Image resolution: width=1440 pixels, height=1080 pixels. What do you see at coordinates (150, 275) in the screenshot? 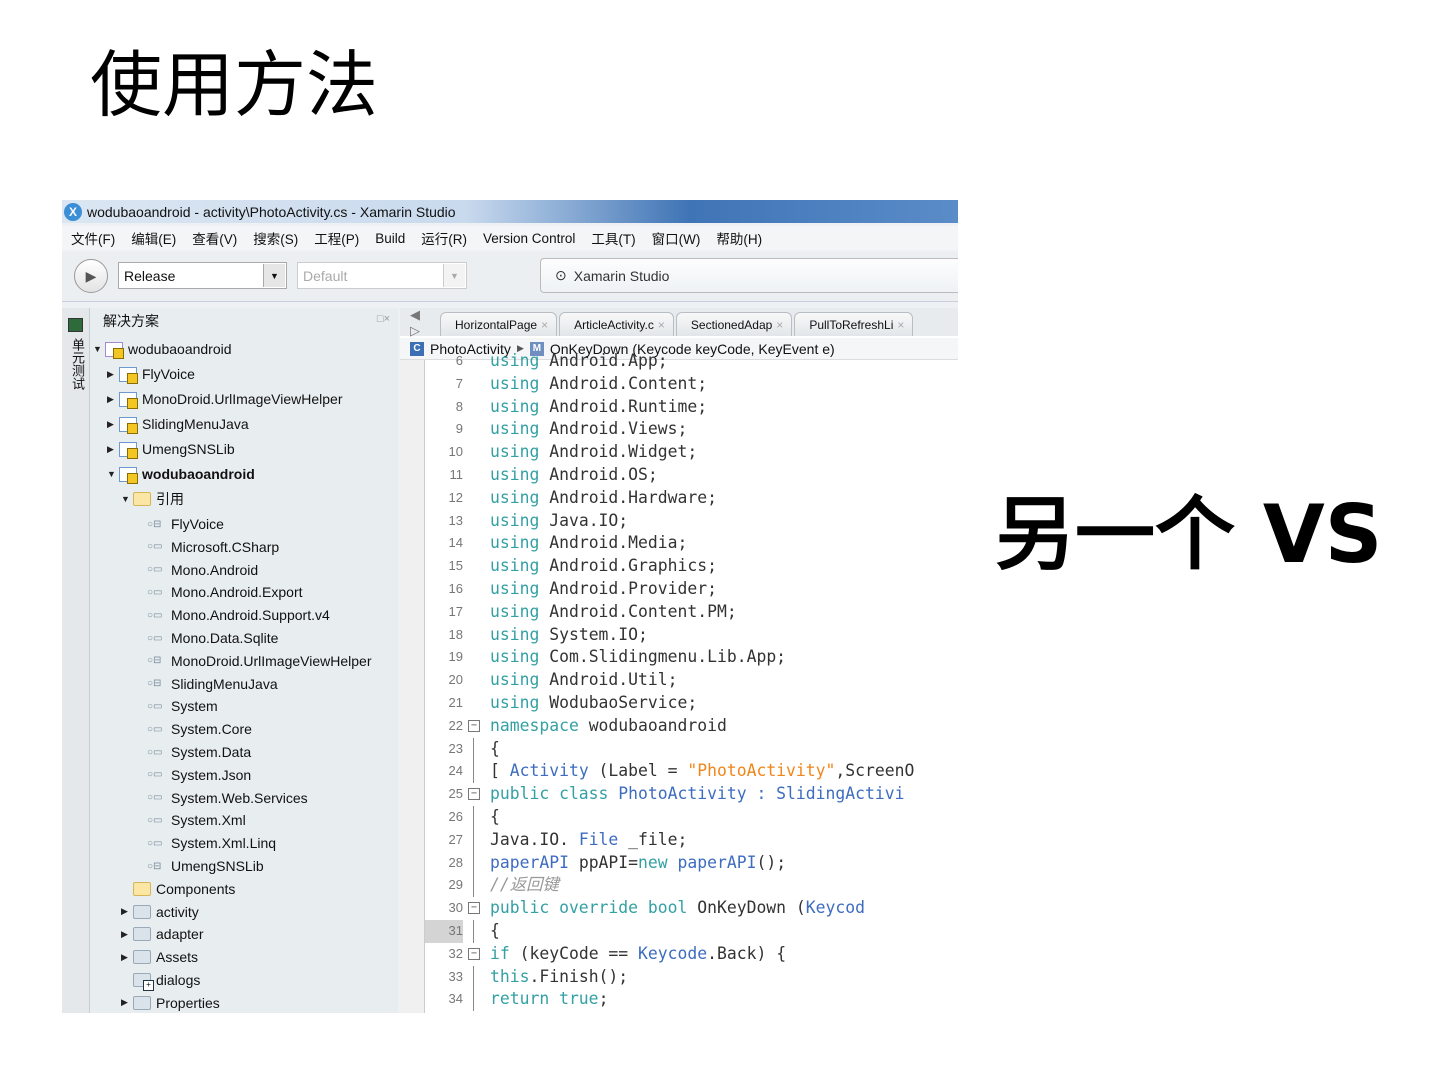
I see `config-value: Release` at bounding box center [150, 275].